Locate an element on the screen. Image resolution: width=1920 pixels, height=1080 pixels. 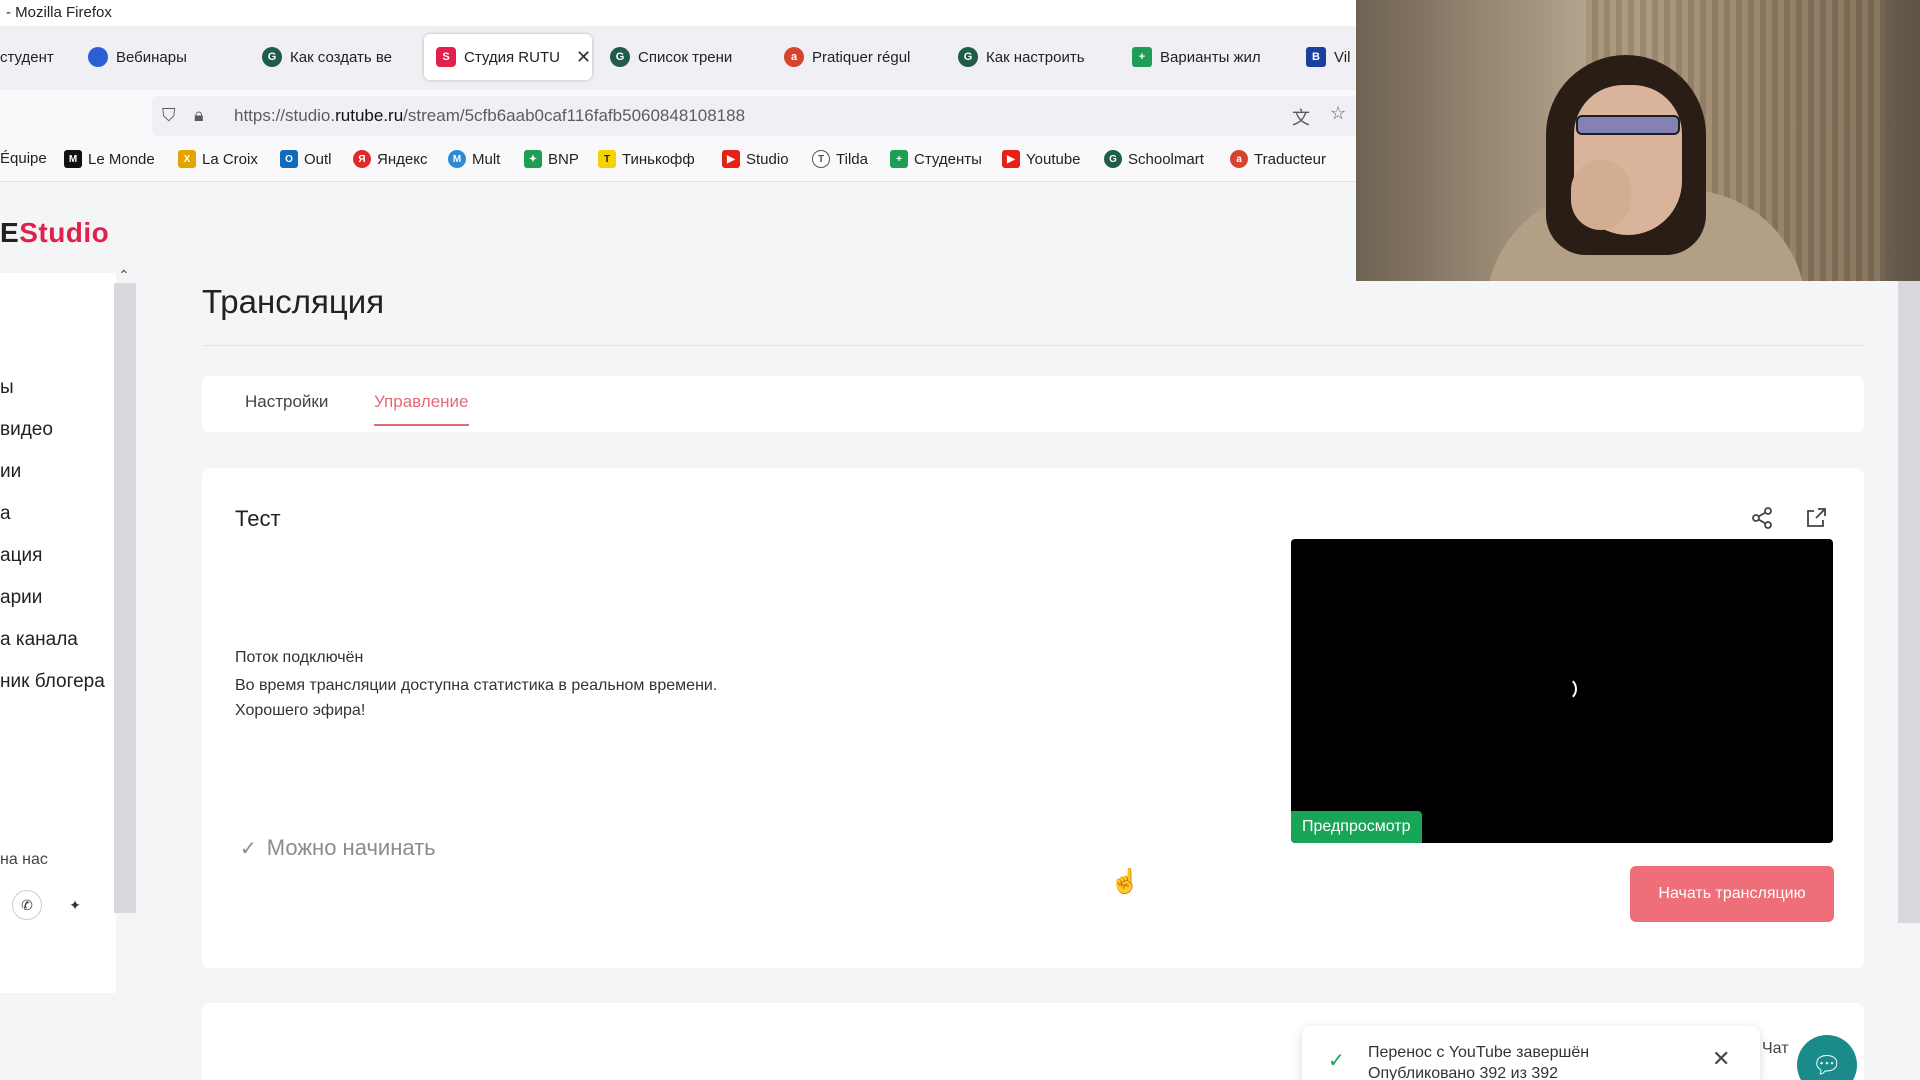
sidebar-item-3: ии is located at coordinates (10, 472).